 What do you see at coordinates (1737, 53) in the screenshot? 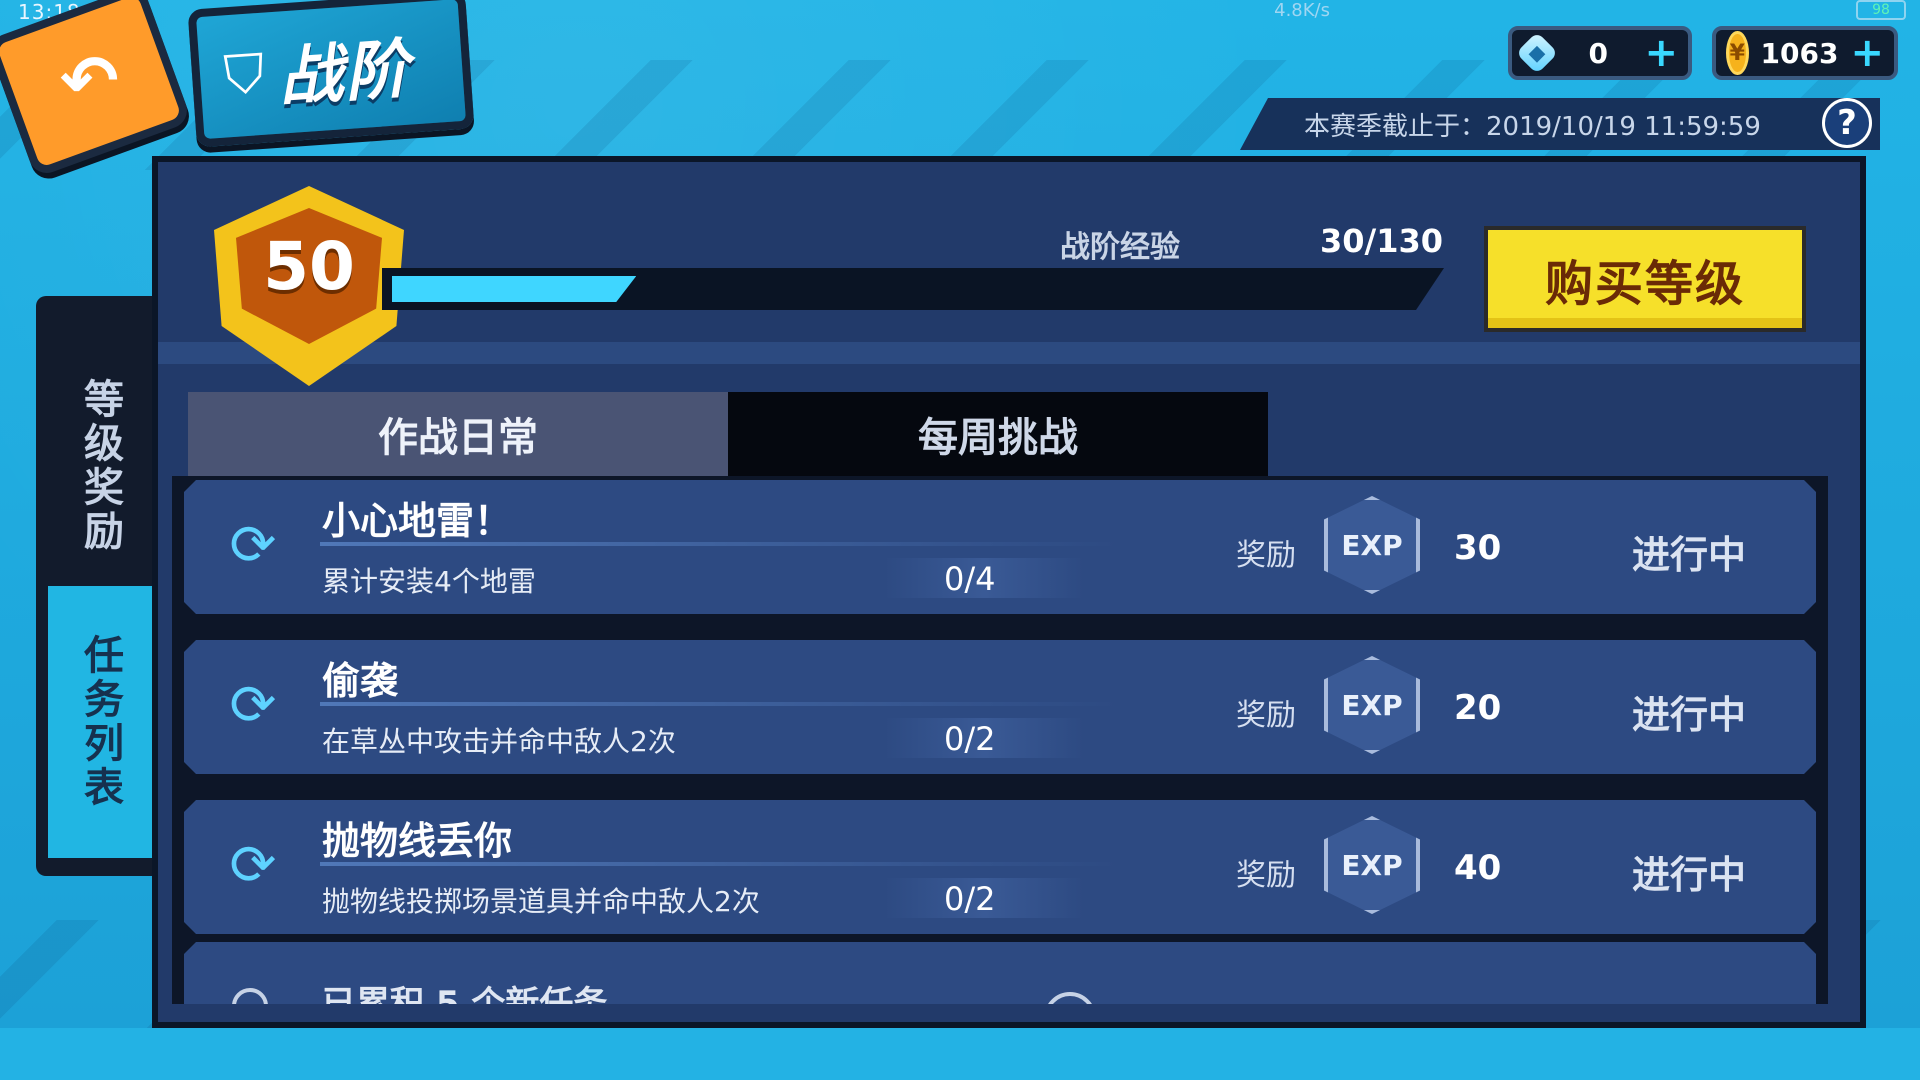
I see `coin-icon: ¥` at bounding box center [1737, 53].